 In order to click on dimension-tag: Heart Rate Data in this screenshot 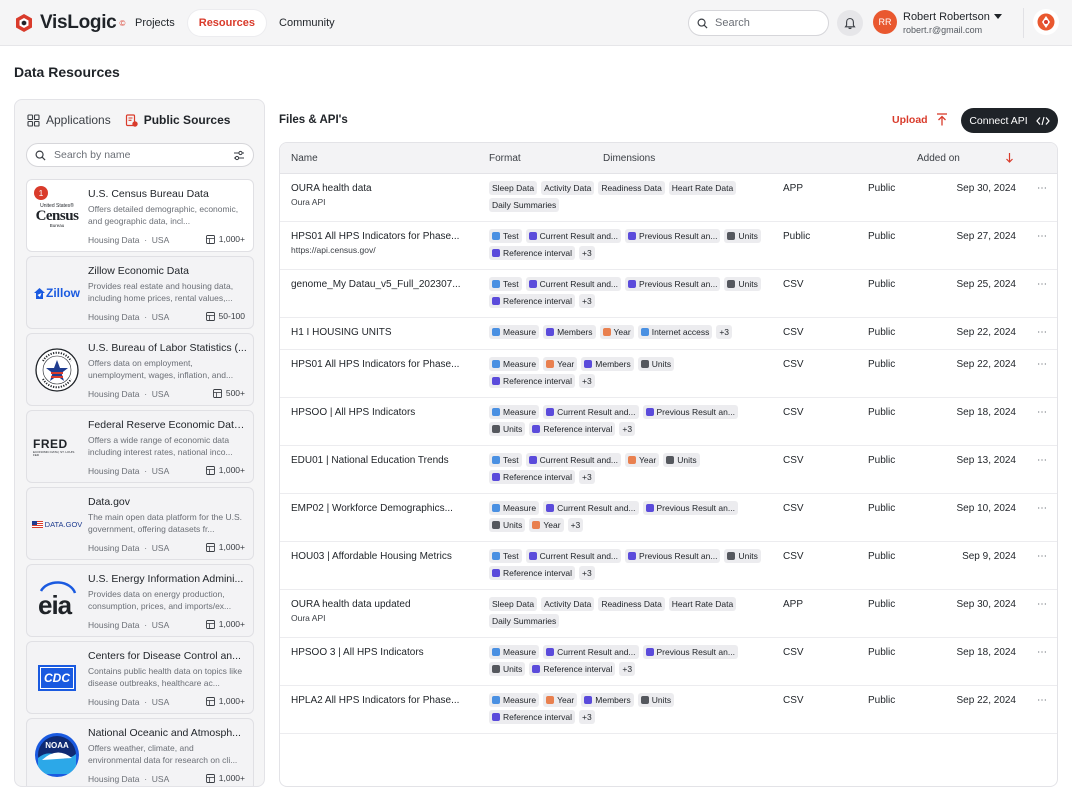, I will do `click(702, 604)`.